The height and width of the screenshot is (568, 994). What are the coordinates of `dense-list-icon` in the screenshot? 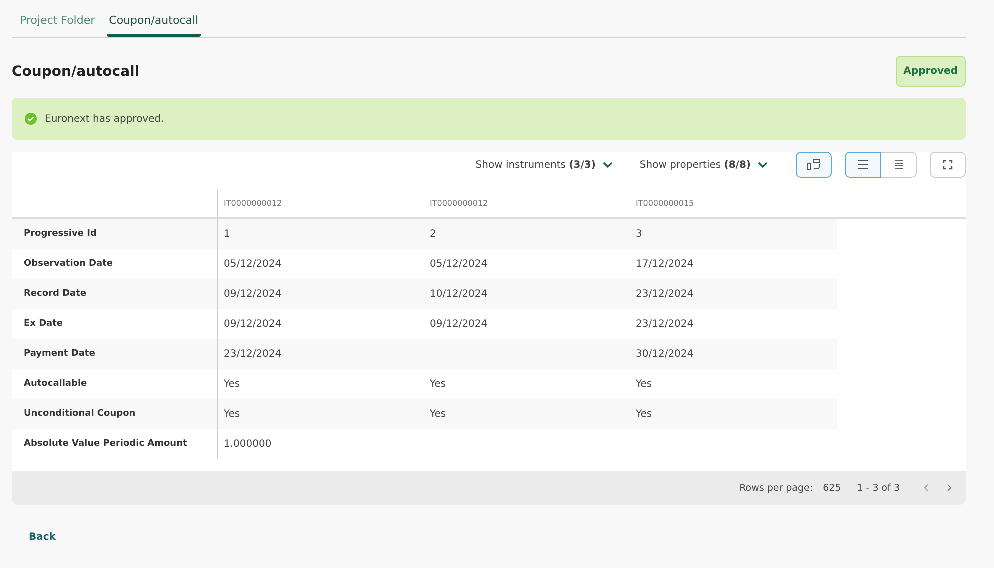 It's located at (898, 165).